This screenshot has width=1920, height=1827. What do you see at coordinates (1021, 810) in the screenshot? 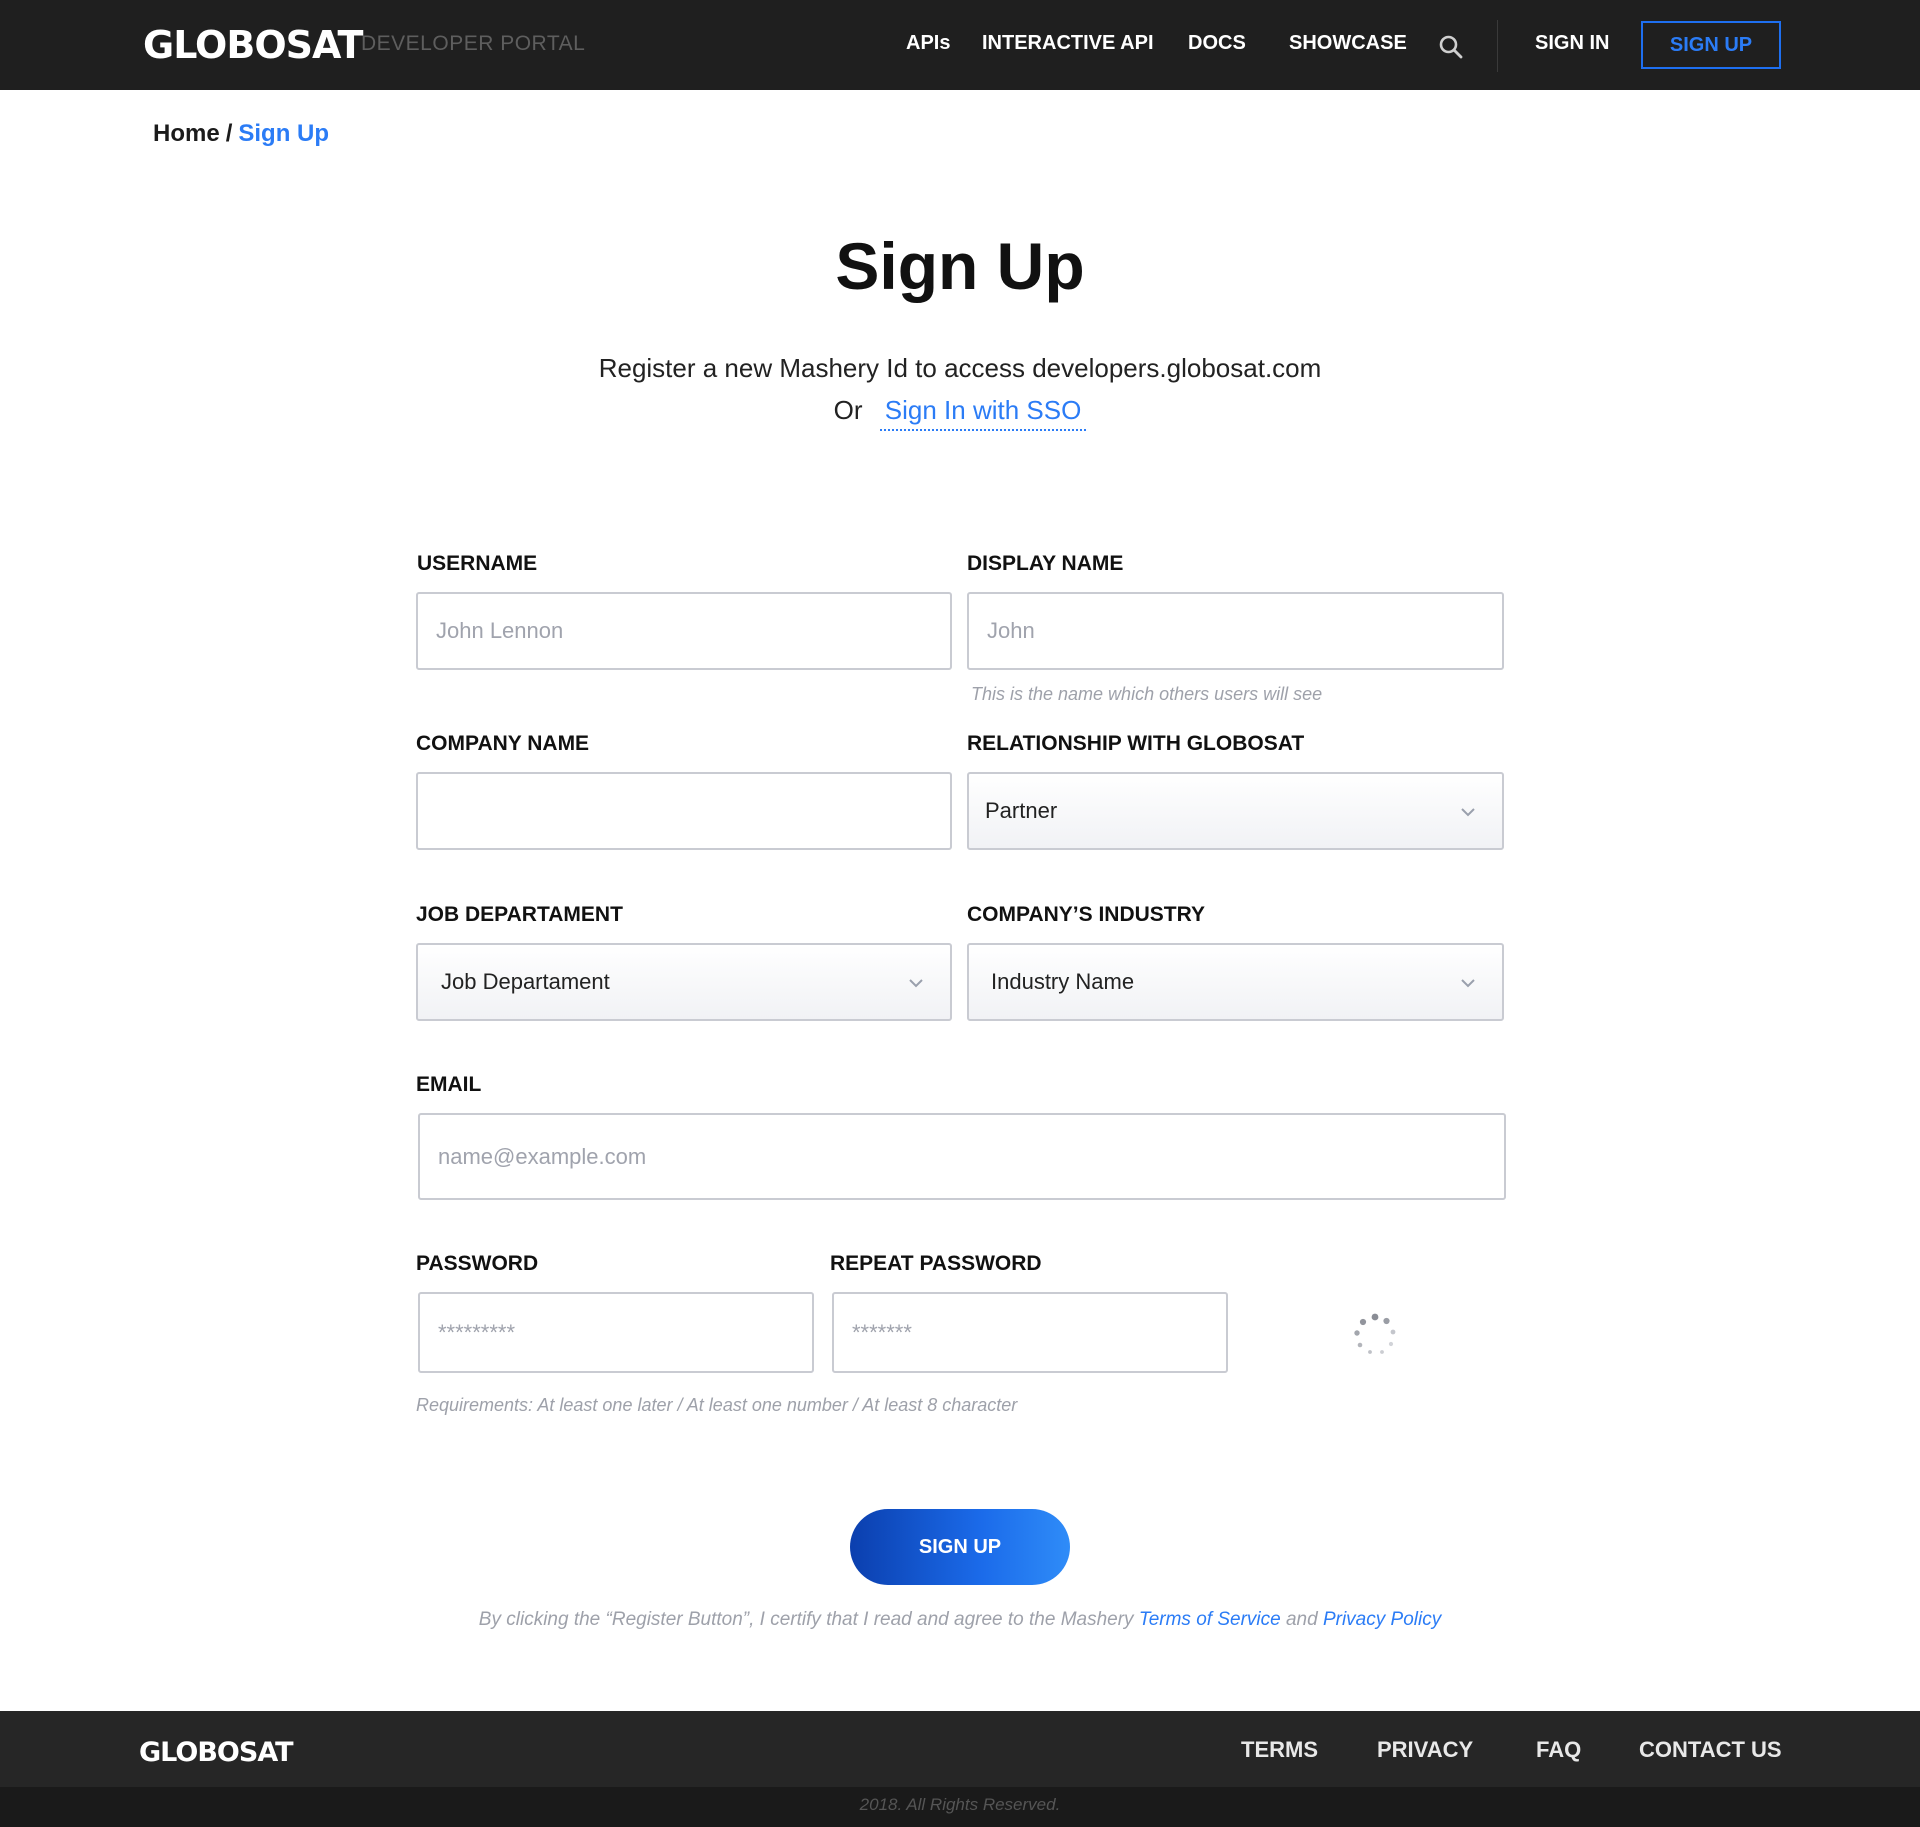
I see `relationship-value: Partner` at bounding box center [1021, 810].